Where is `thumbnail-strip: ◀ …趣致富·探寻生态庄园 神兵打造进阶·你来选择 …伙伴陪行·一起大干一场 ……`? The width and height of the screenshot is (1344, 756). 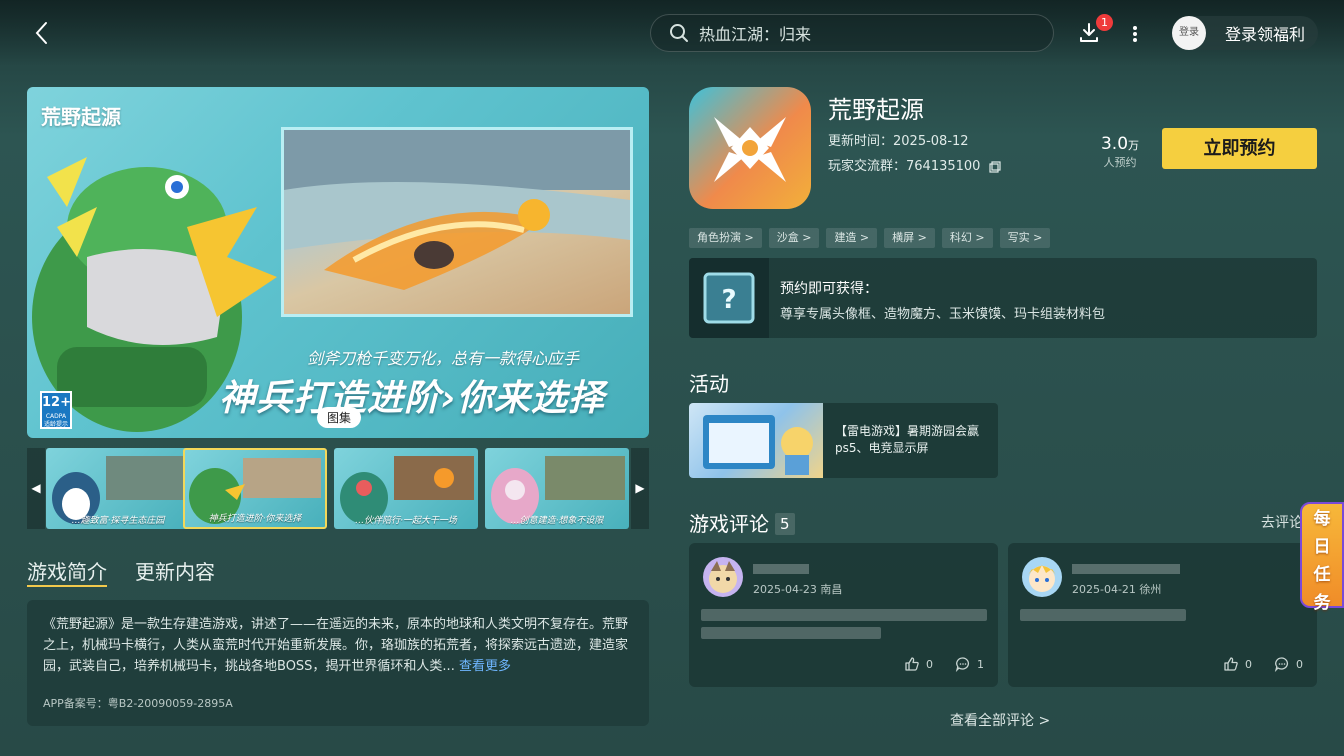 thumbnail-strip: ◀ …趣致富·探寻生态庄园 神兵打造进阶·你来选择 …伙伴陪行·一起大干一场 …… is located at coordinates (338, 488).